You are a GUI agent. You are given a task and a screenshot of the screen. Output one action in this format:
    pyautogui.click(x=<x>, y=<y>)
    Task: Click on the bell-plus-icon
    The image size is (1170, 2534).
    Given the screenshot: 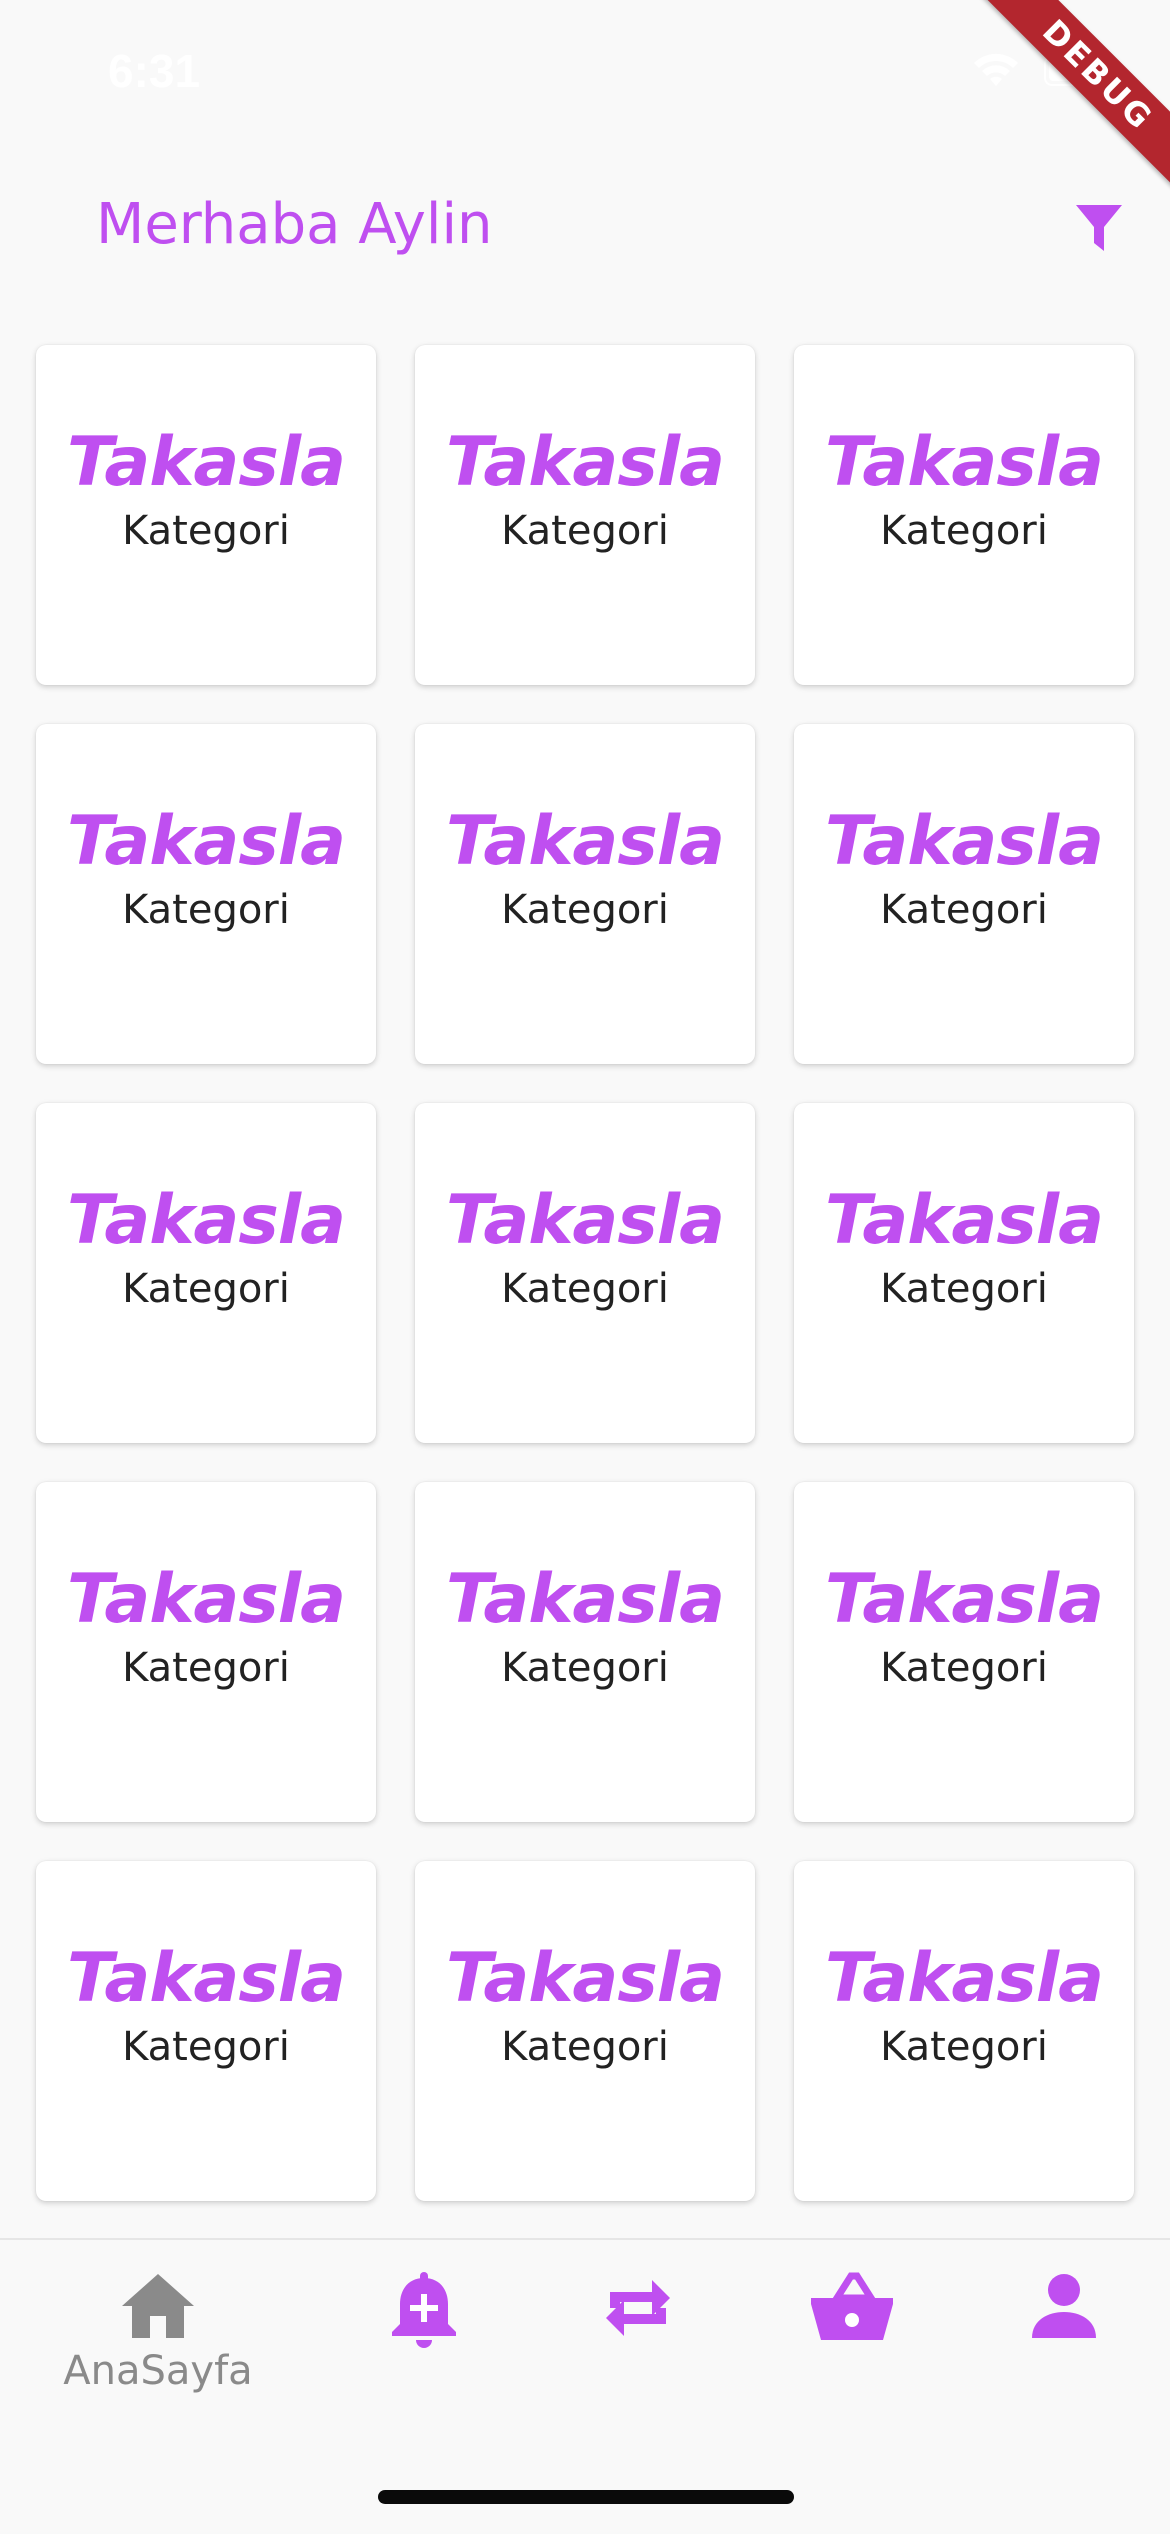 What is the action you would take?
    pyautogui.click(x=424, y=2310)
    